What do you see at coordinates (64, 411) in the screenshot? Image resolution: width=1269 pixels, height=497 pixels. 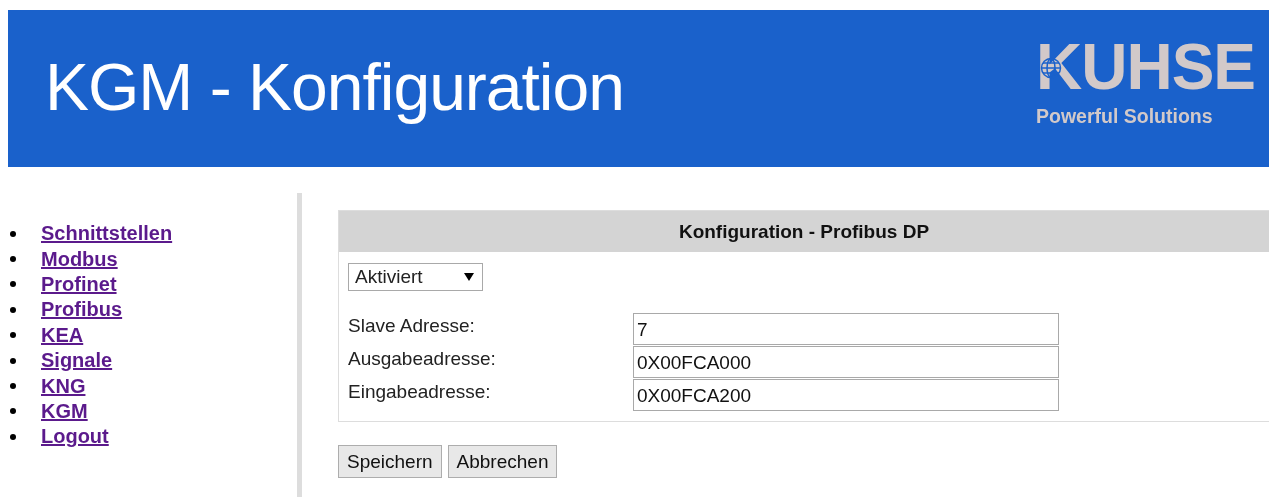 I see `nav-link: KGM` at bounding box center [64, 411].